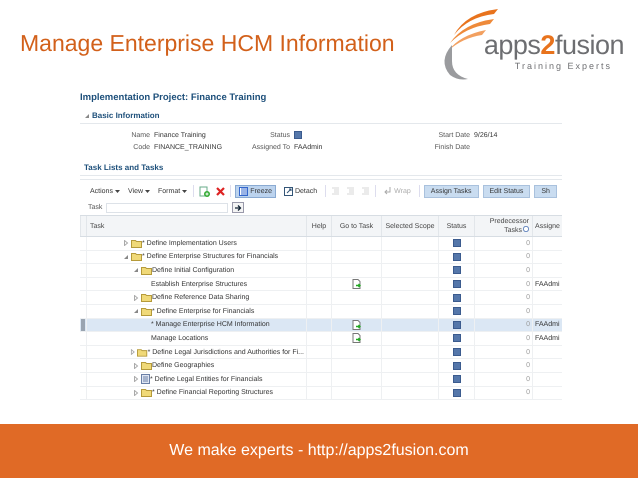 The image size is (638, 478). I want to click on logo-tagline: Training Experts, so click(563, 65).